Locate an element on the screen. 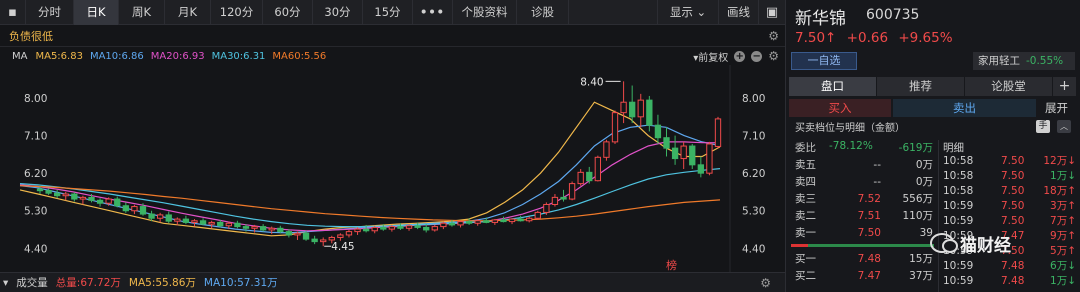  tick-volume: 7万↑ is located at coordinates (1063, 221).